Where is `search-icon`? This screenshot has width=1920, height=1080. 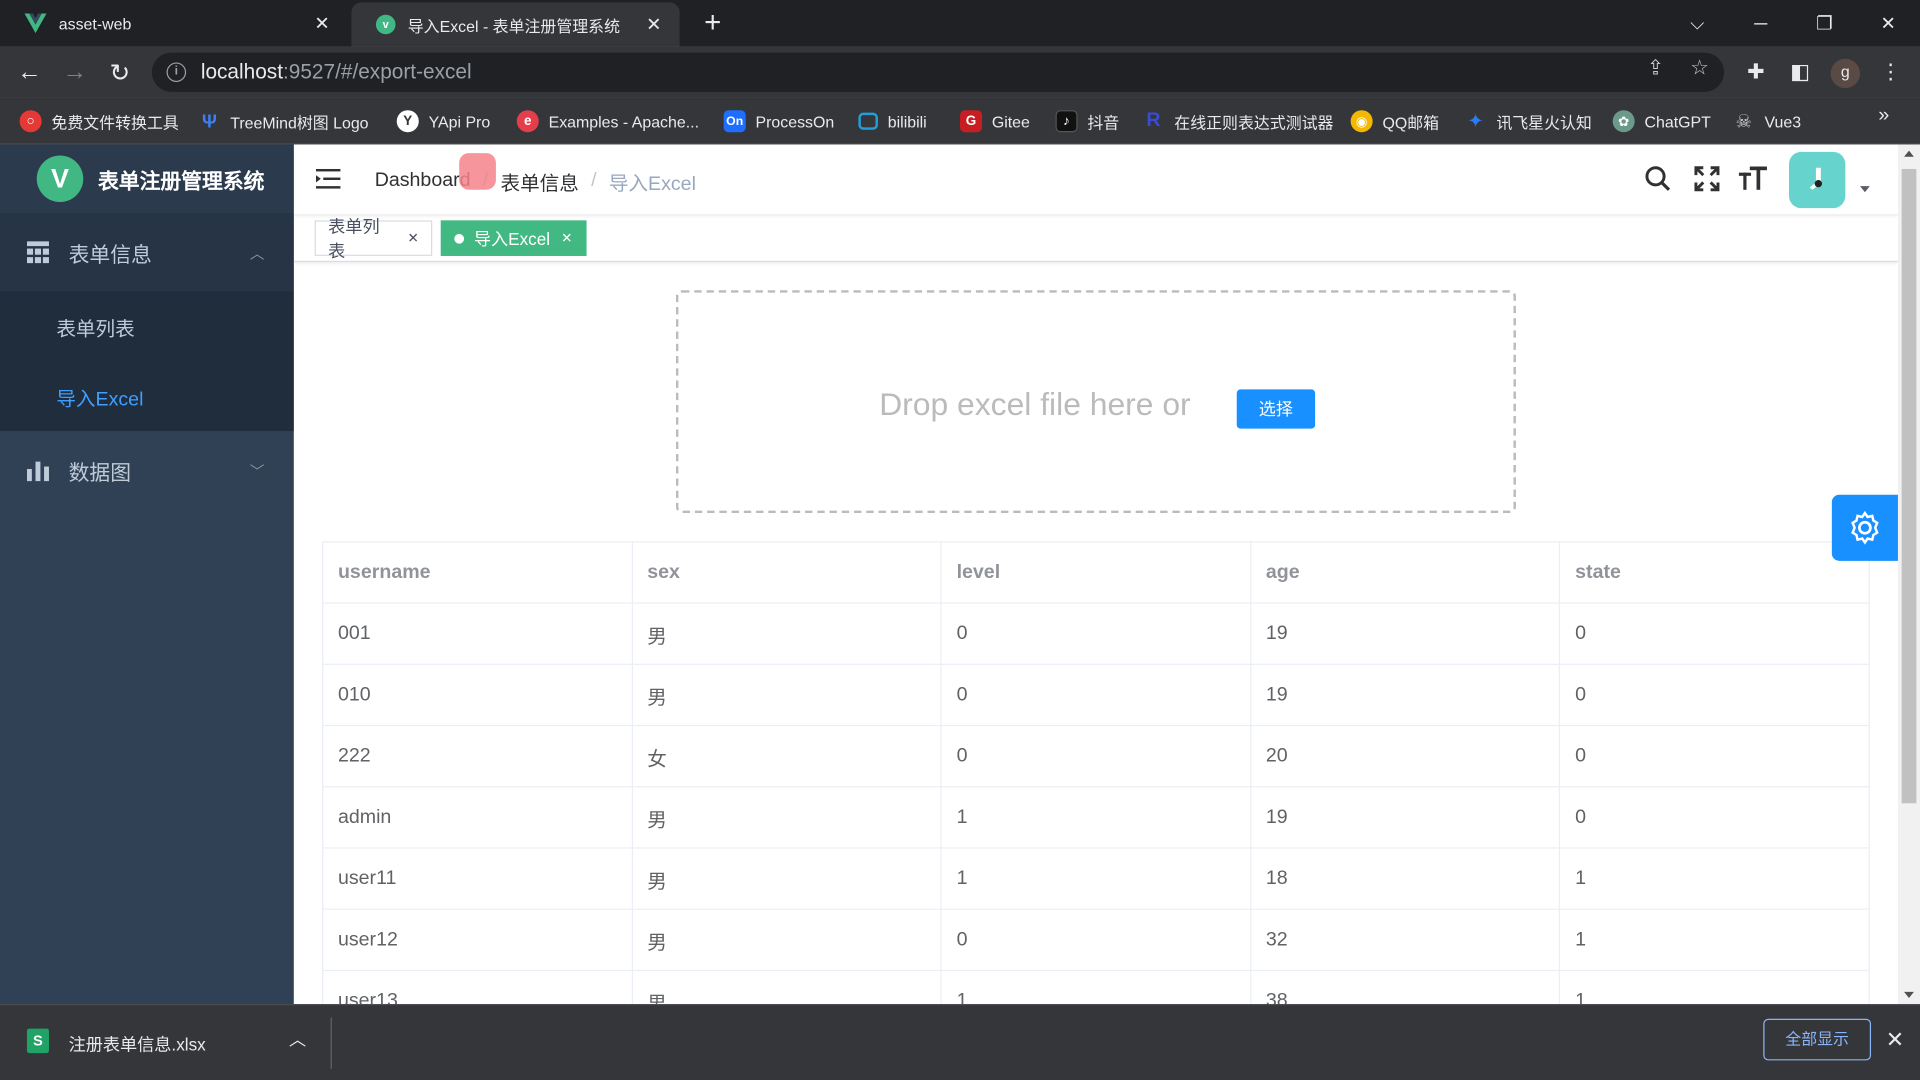
search-icon is located at coordinates (1658, 179).